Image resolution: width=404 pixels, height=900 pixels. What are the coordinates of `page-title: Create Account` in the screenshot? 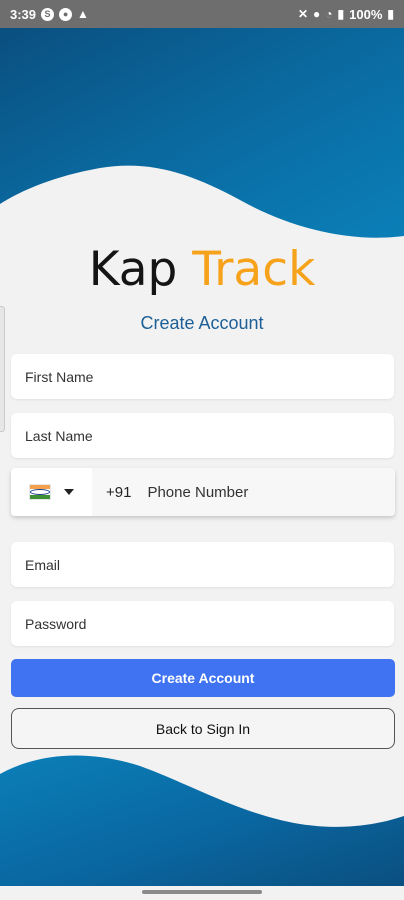 It's located at (202, 323).